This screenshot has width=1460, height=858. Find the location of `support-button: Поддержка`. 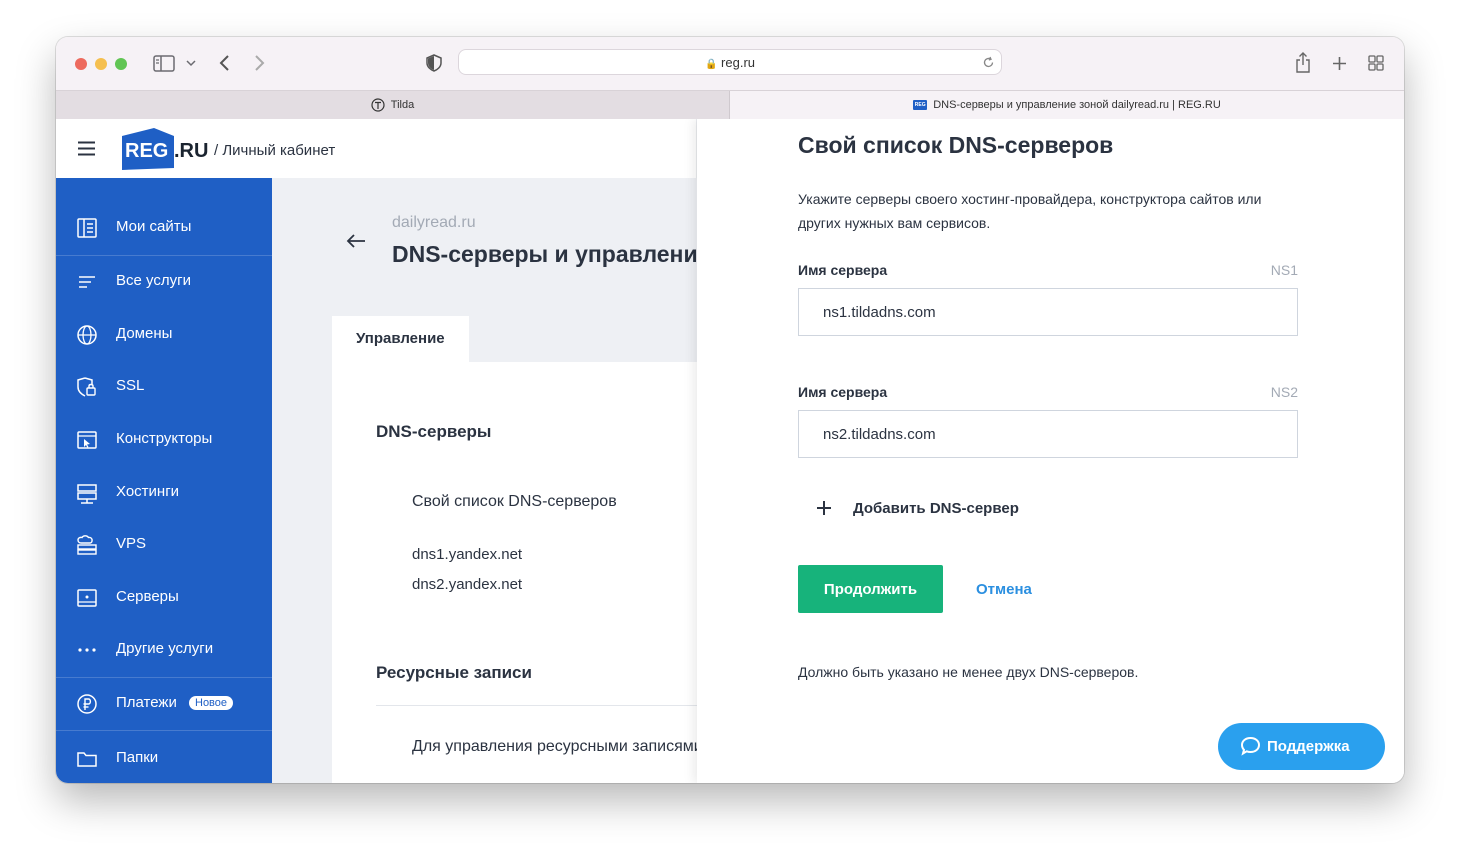

support-button: Поддержка is located at coordinates (1301, 746).